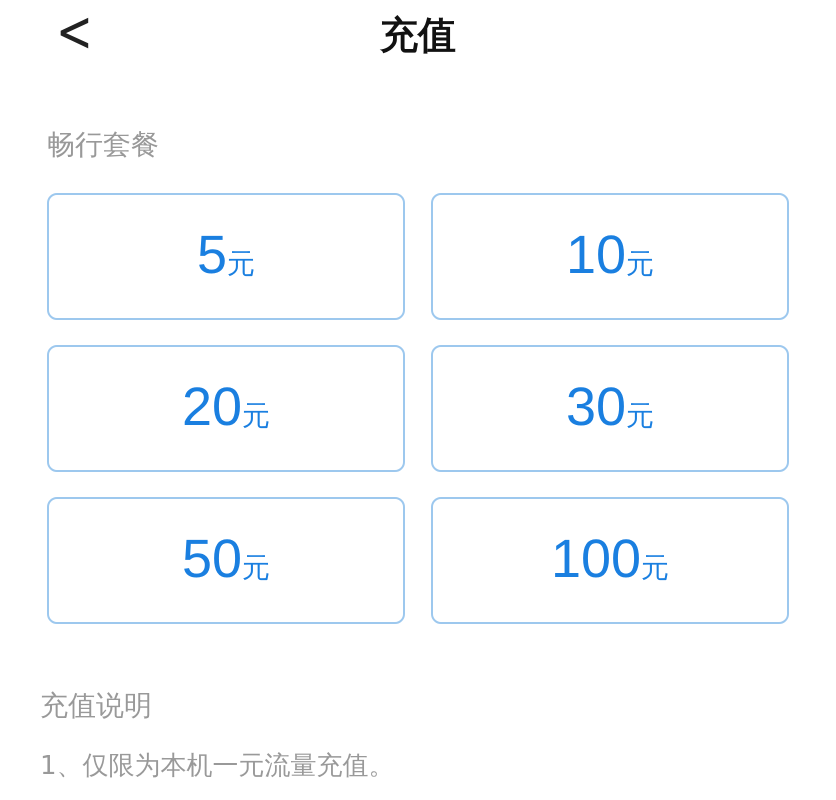 Image resolution: width=836 pixels, height=800 pixels. What do you see at coordinates (610, 408) in the screenshot?
I see `amount-option: 30元` at bounding box center [610, 408].